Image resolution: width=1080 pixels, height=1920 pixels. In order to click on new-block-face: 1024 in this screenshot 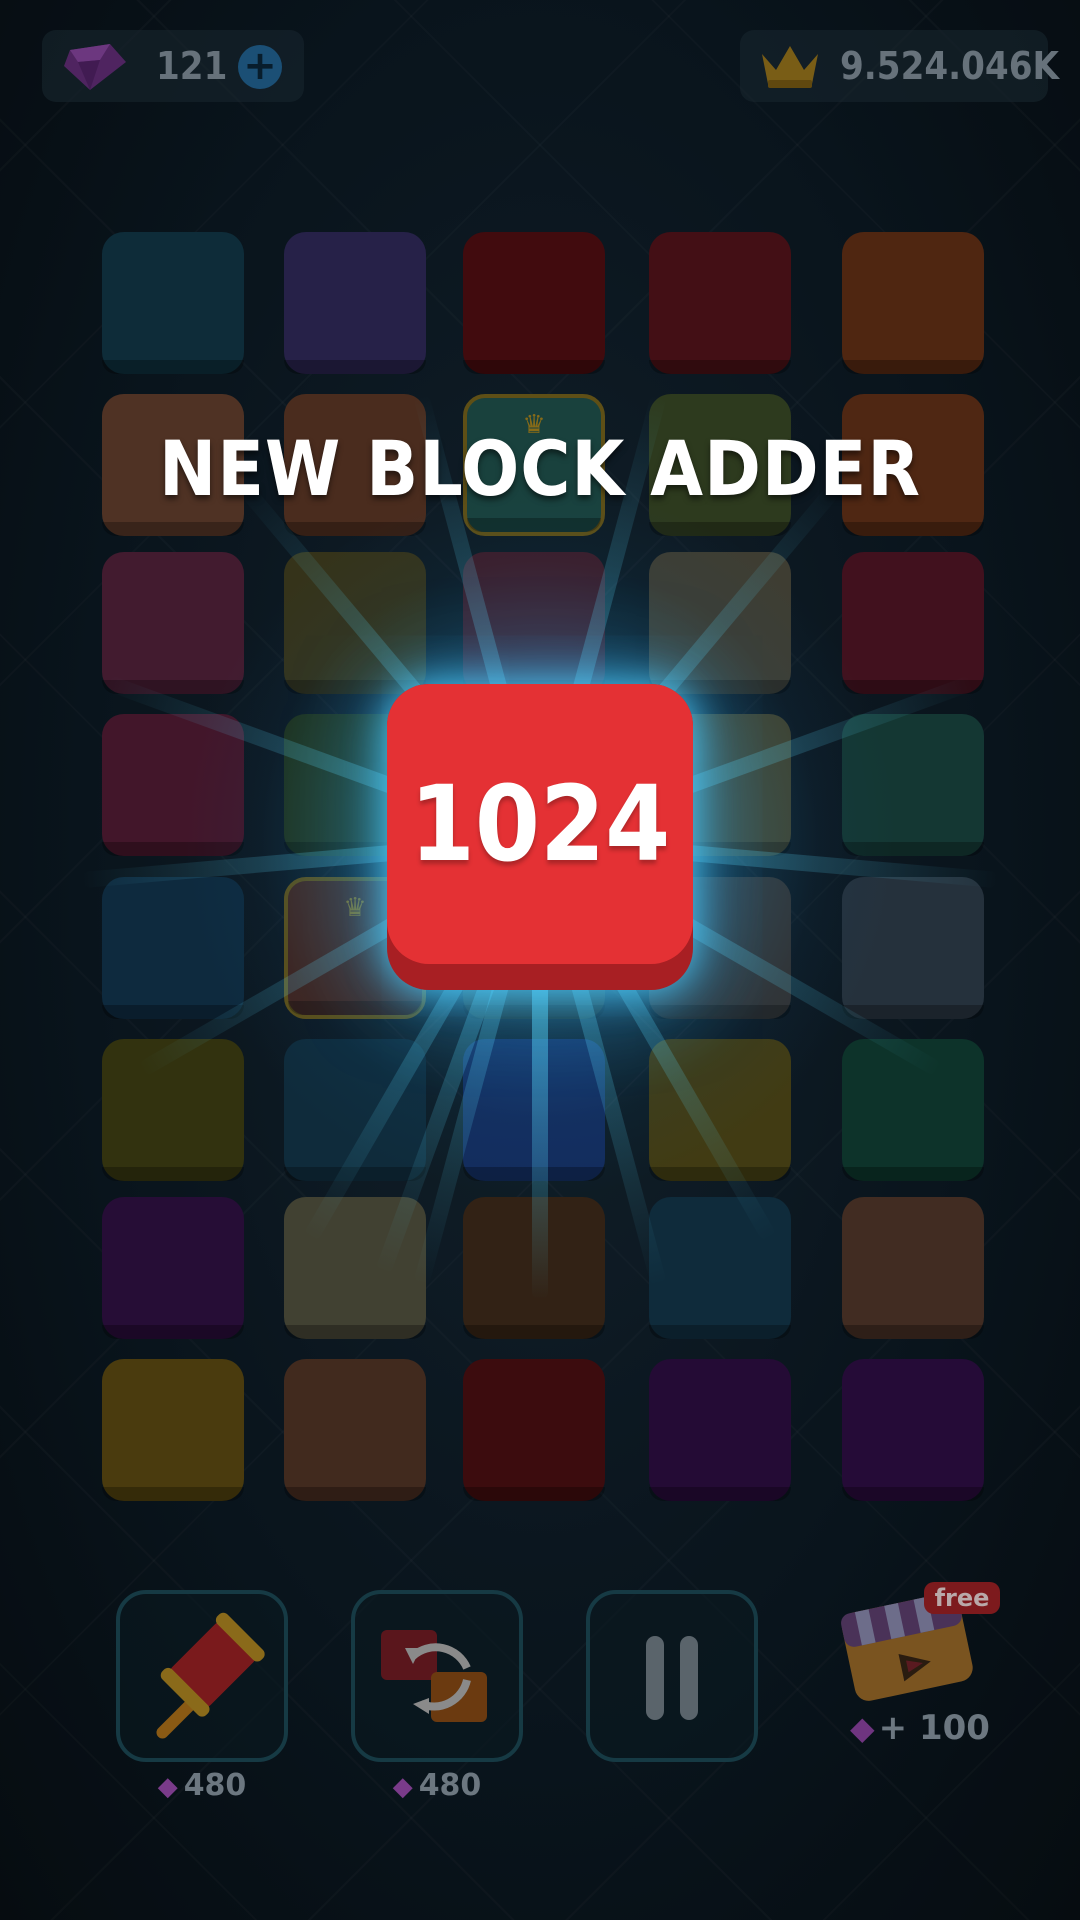, I will do `click(540, 824)`.